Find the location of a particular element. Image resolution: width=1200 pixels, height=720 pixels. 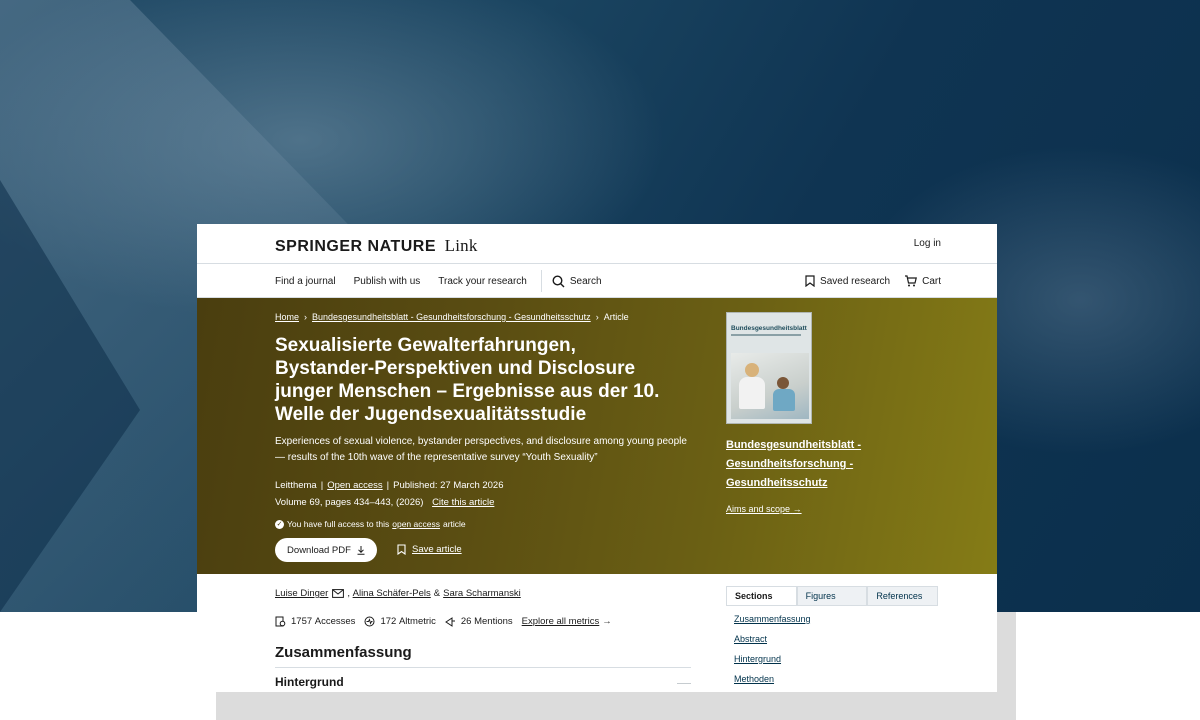

saved-research-link: Saved research is located at coordinates (847, 281).